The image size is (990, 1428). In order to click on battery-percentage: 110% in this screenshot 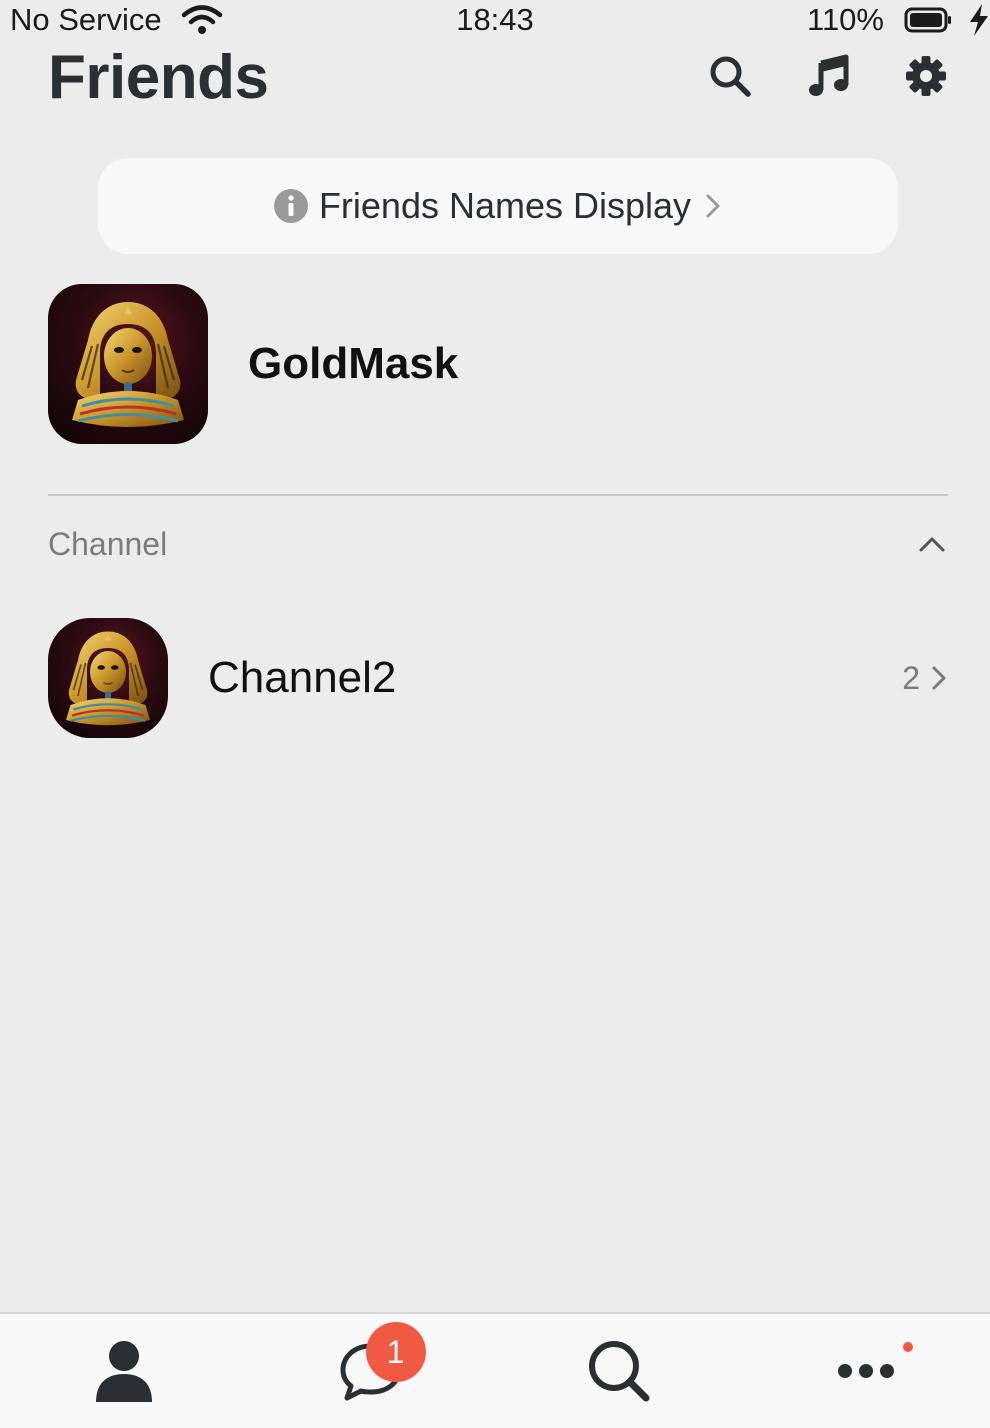, I will do `click(845, 20)`.